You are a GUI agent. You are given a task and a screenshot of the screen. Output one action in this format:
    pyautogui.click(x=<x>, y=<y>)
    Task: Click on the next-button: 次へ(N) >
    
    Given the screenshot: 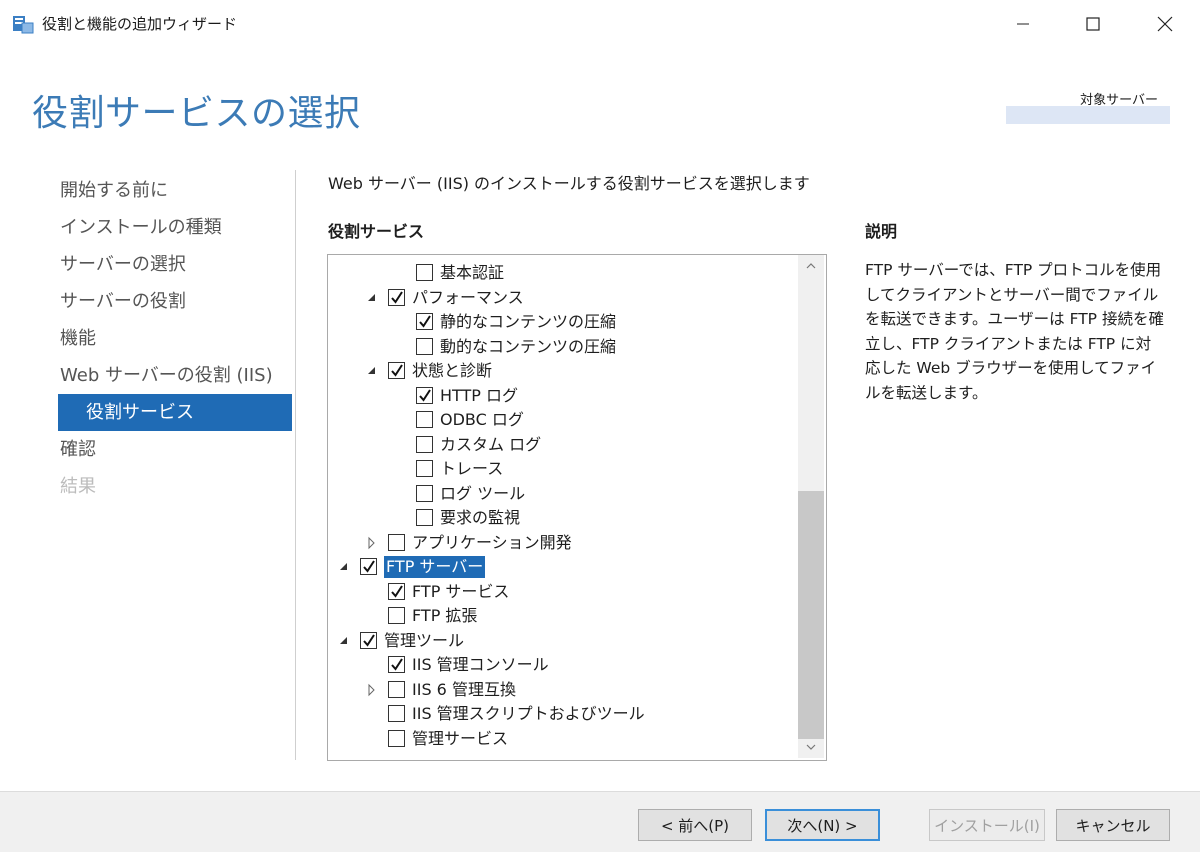 What is the action you would take?
    pyautogui.click(x=822, y=825)
    